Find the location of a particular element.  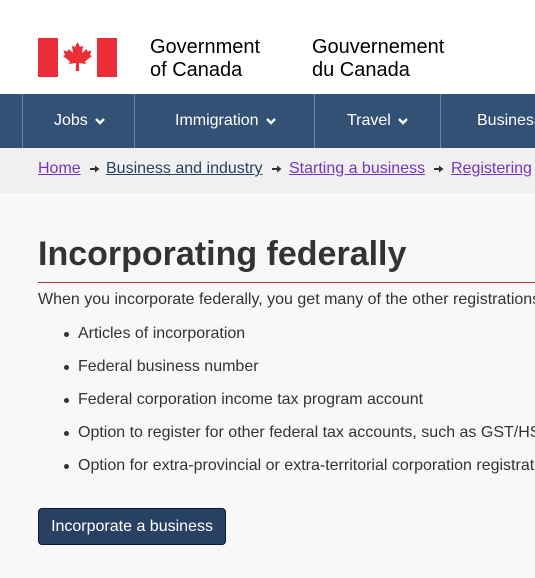

government-of-canada-wordmark-fr: Gouvernement du Canada is located at coordinates (378, 59).